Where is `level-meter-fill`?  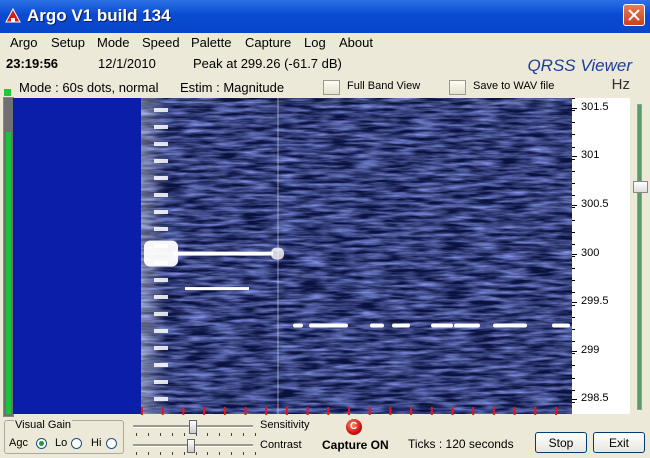 level-meter-fill is located at coordinates (8, 273).